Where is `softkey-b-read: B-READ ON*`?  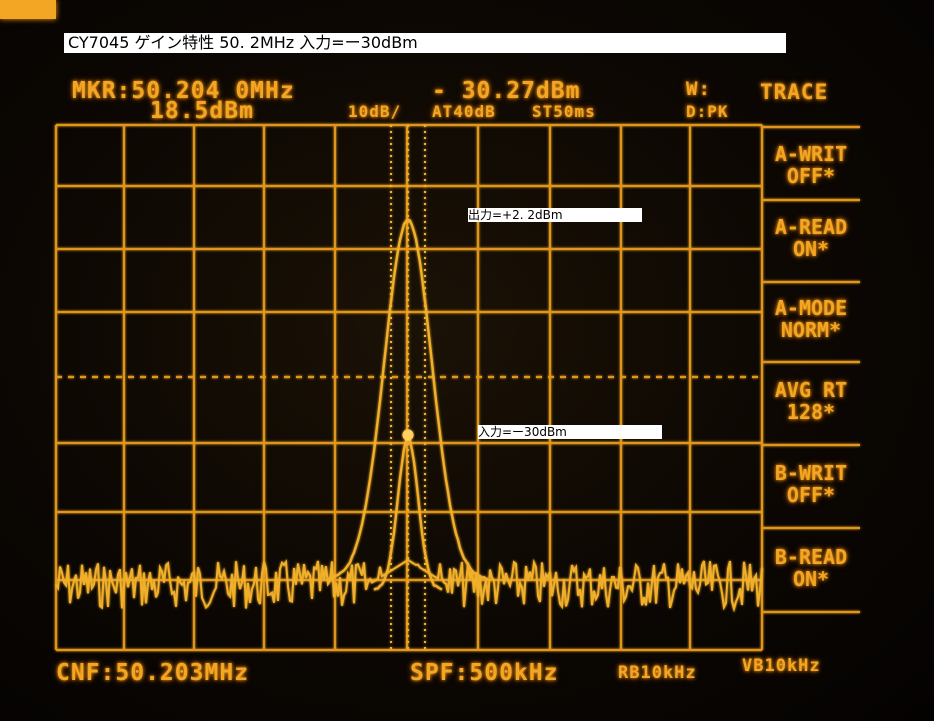 softkey-b-read: B-READ ON* is located at coordinates (811, 568).